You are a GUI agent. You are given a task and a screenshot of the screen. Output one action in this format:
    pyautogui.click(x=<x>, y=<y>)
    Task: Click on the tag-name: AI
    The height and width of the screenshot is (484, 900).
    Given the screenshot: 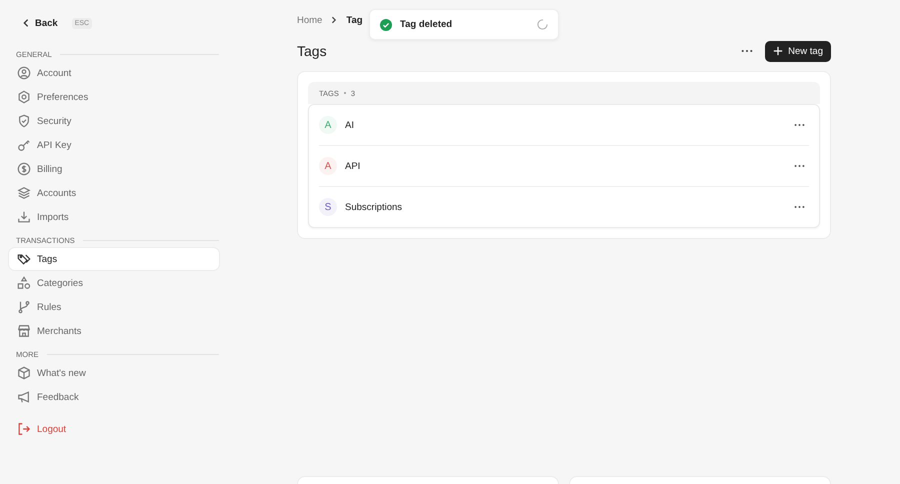 What is the action you would take?
    pyautogui.click(x=565, y=125)
    